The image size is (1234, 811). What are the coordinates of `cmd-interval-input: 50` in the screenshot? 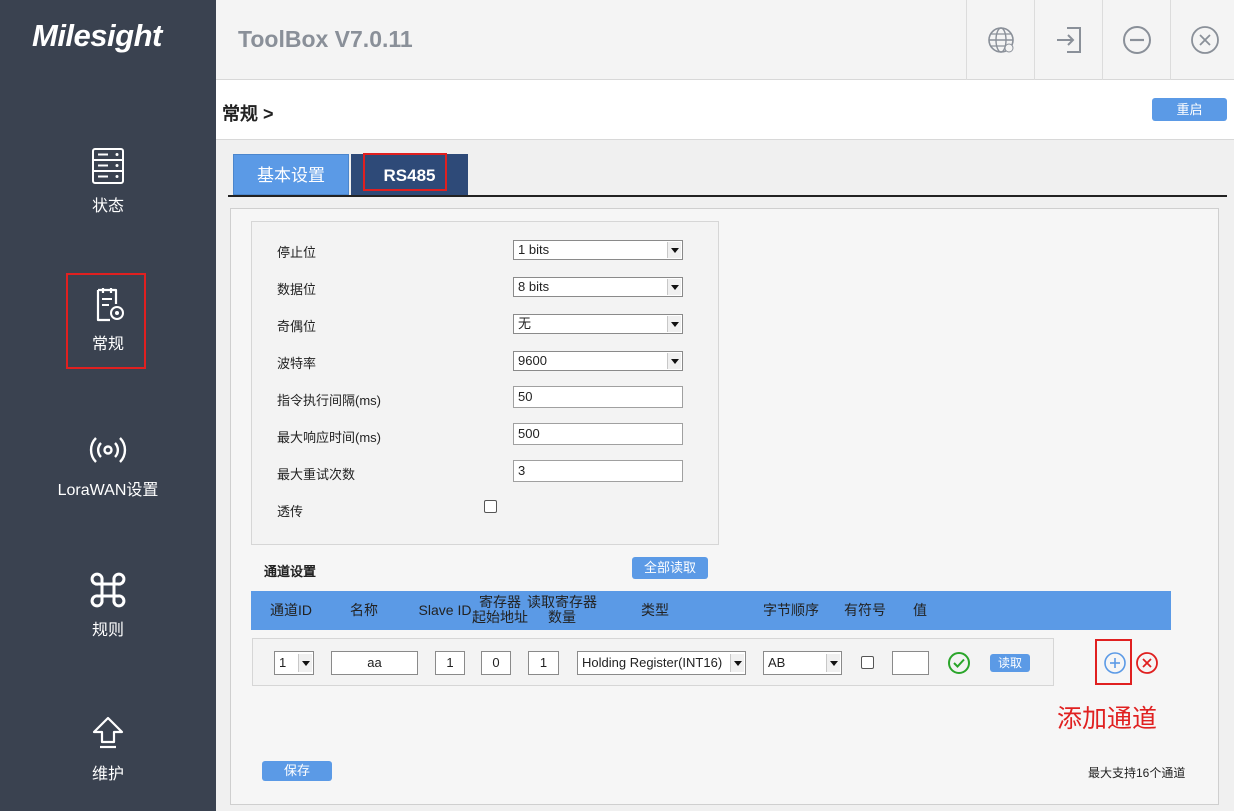 It's located at (598, 397).